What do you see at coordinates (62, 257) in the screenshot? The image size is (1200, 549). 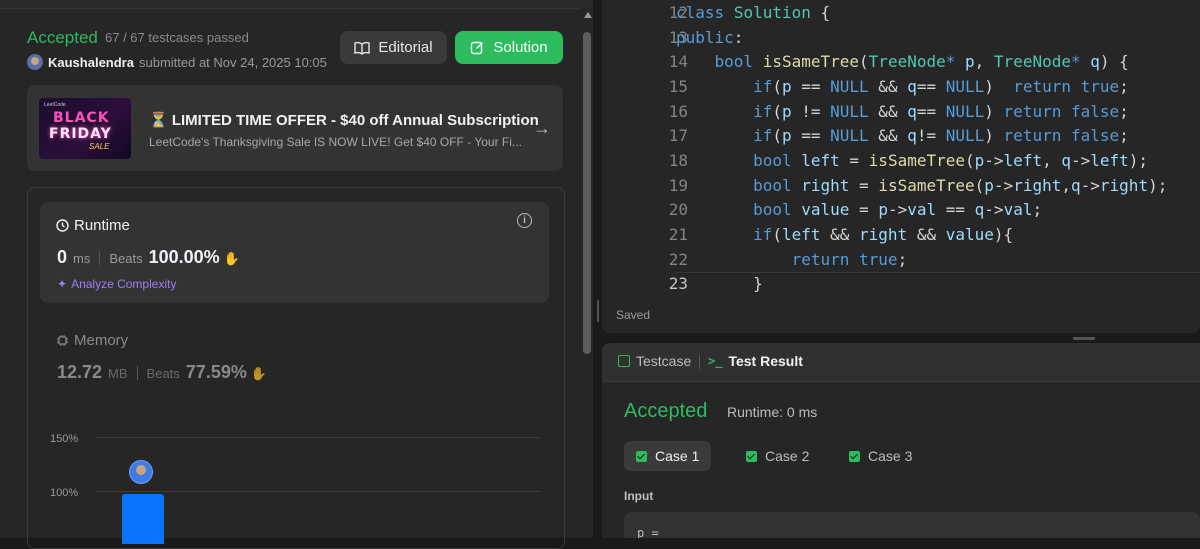 I see `runtime-value: 0` at bounding box center [62, 257].